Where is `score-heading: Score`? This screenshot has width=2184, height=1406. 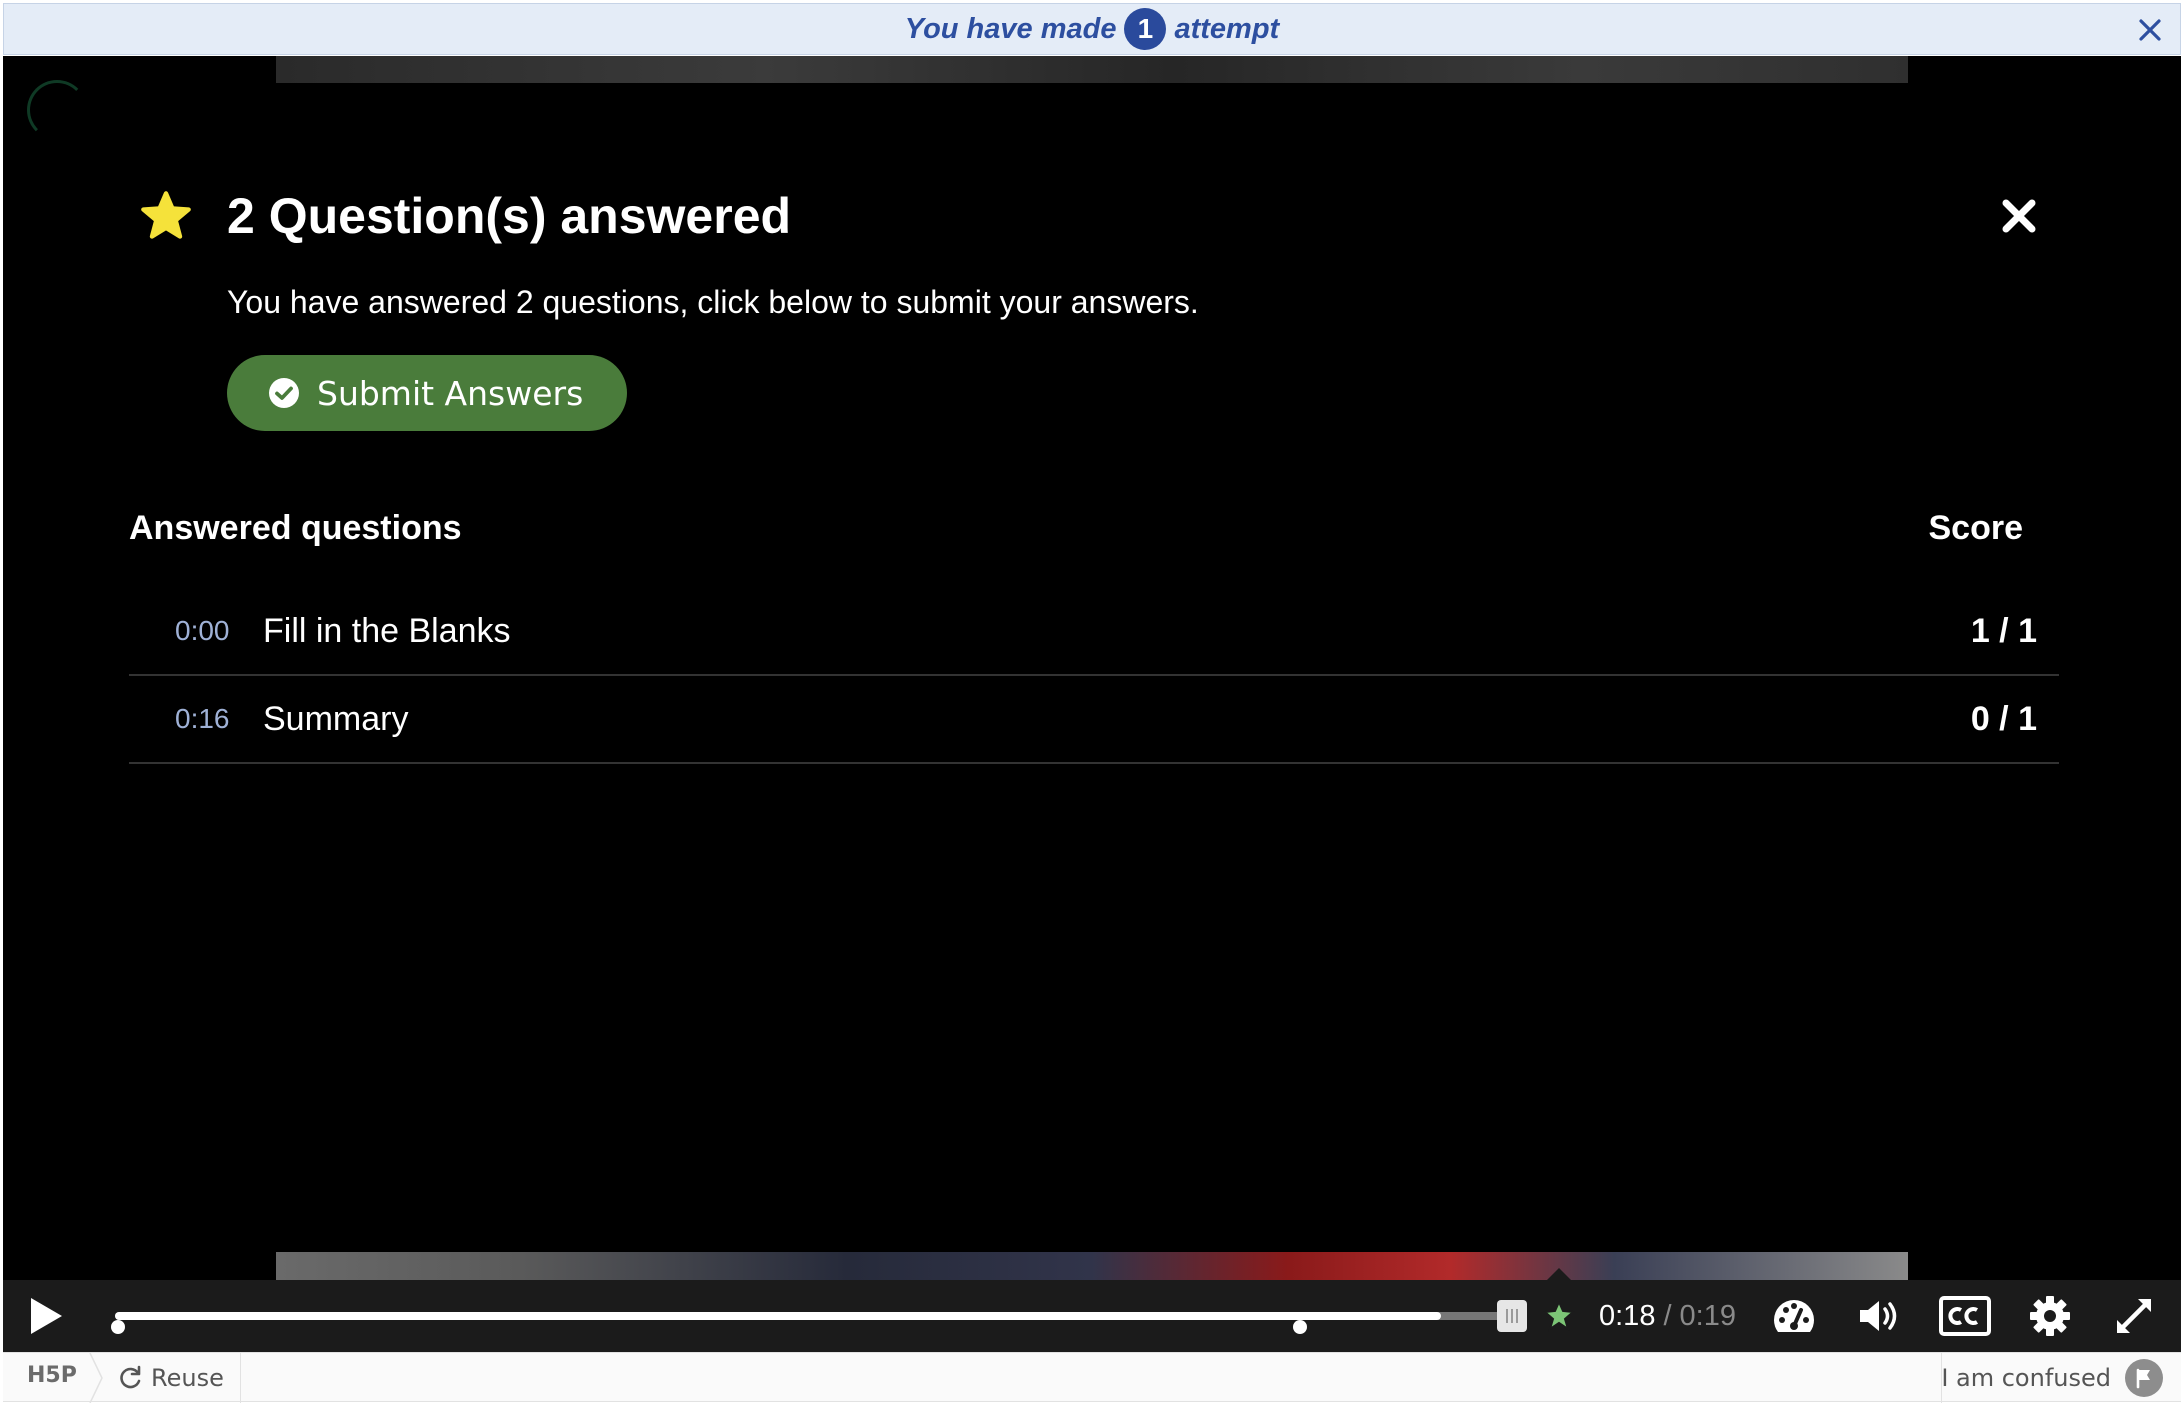 score-heading: Score is located at coordinates (1976, 528).